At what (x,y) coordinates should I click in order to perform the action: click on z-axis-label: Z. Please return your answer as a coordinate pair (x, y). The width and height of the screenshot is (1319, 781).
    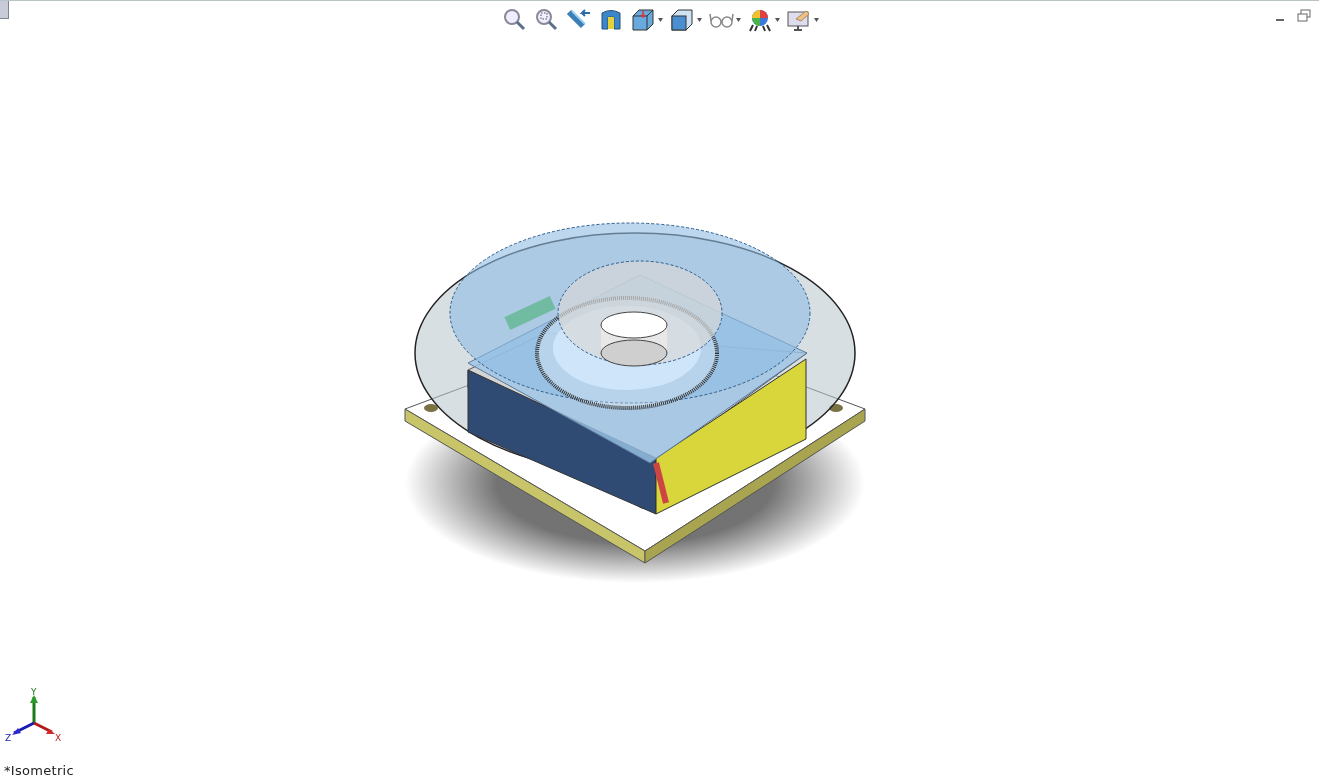
    Looking at the image, I should click on (8, 738).